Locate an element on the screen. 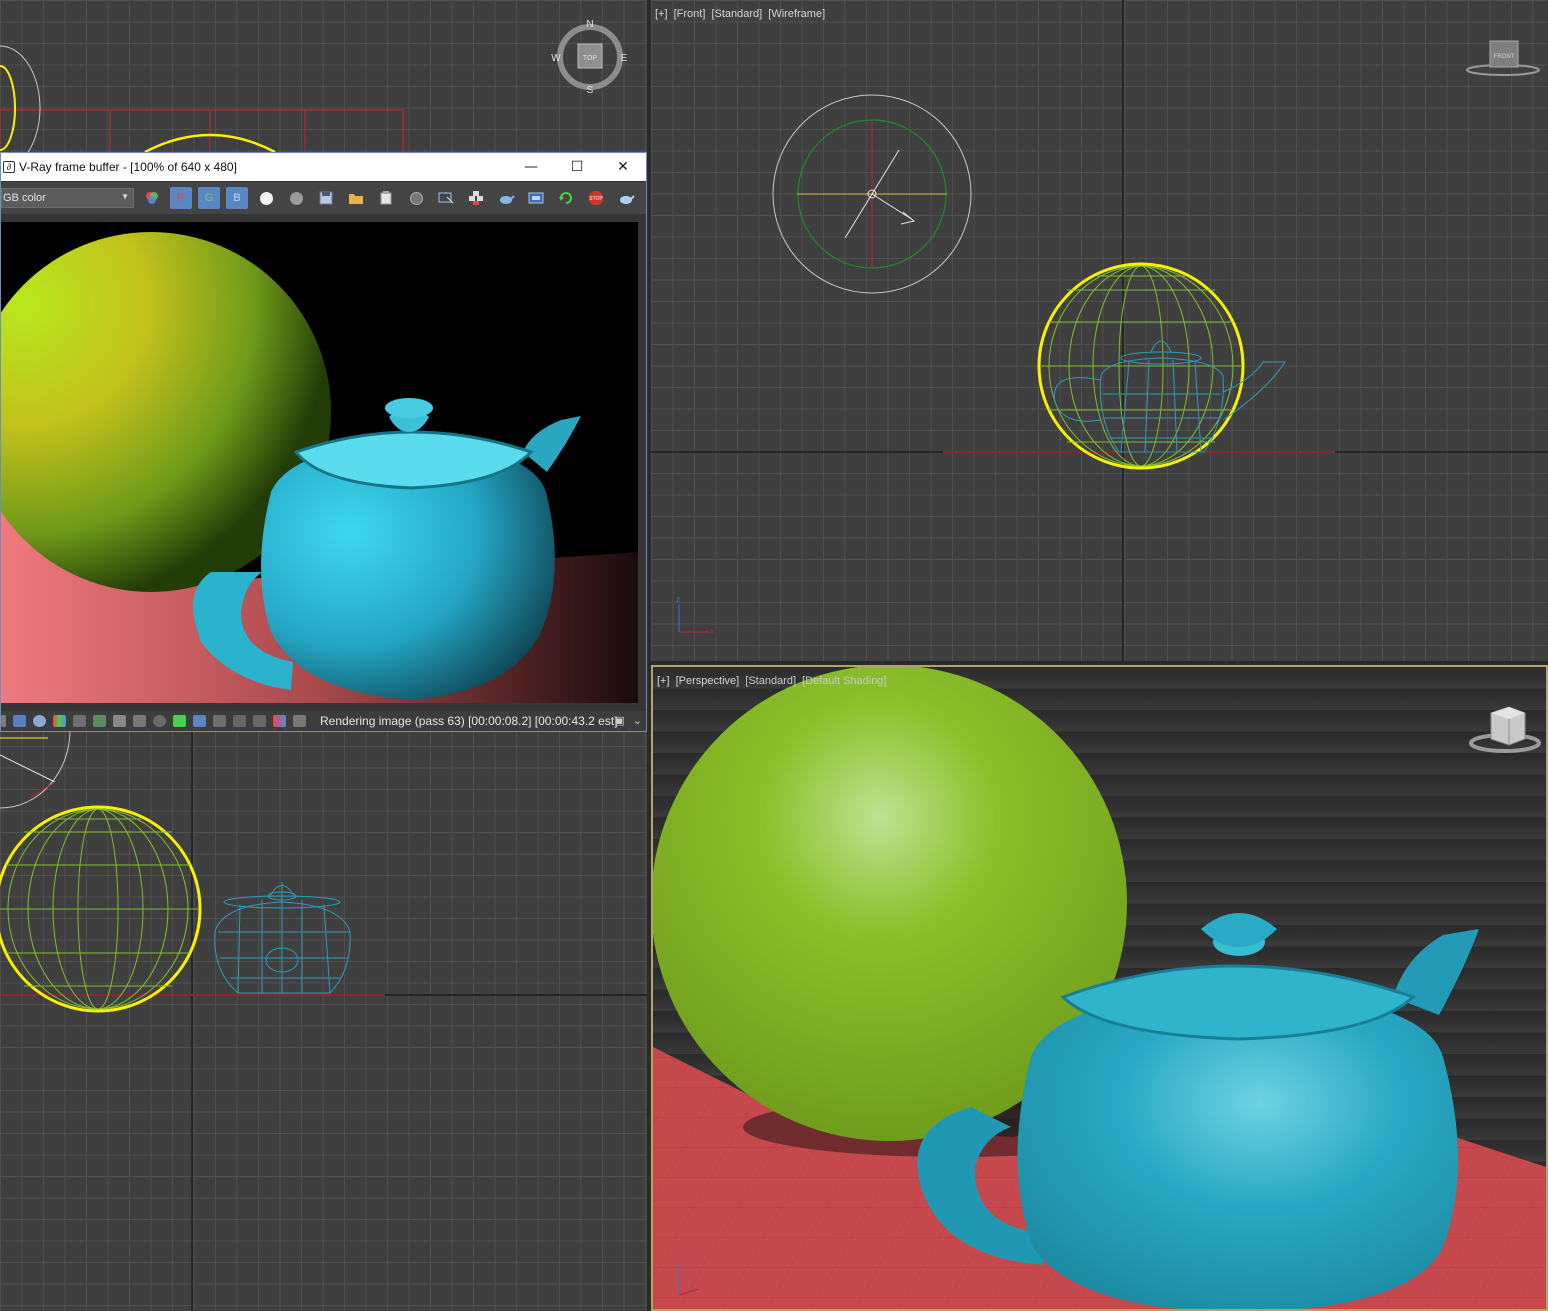 This screenshot has height=1311, width=1548. top-viewcube: TOP N S E W is located at coordinates (590, 57).